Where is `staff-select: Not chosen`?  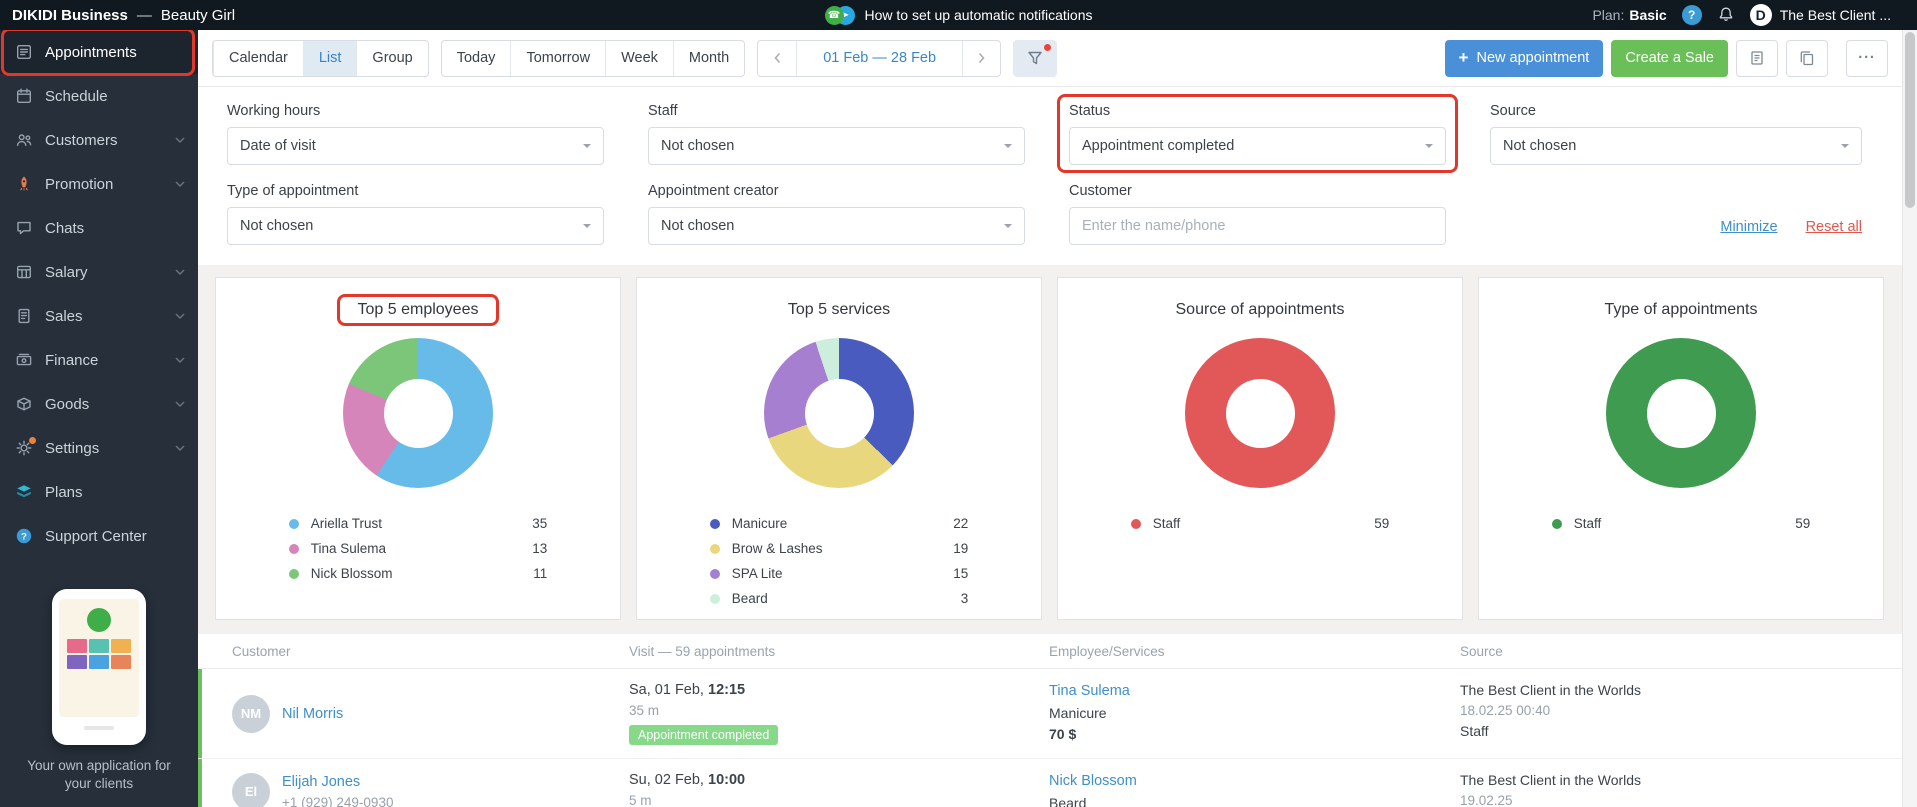
staff-select: Not chosen is located at coordinates (836, 146).